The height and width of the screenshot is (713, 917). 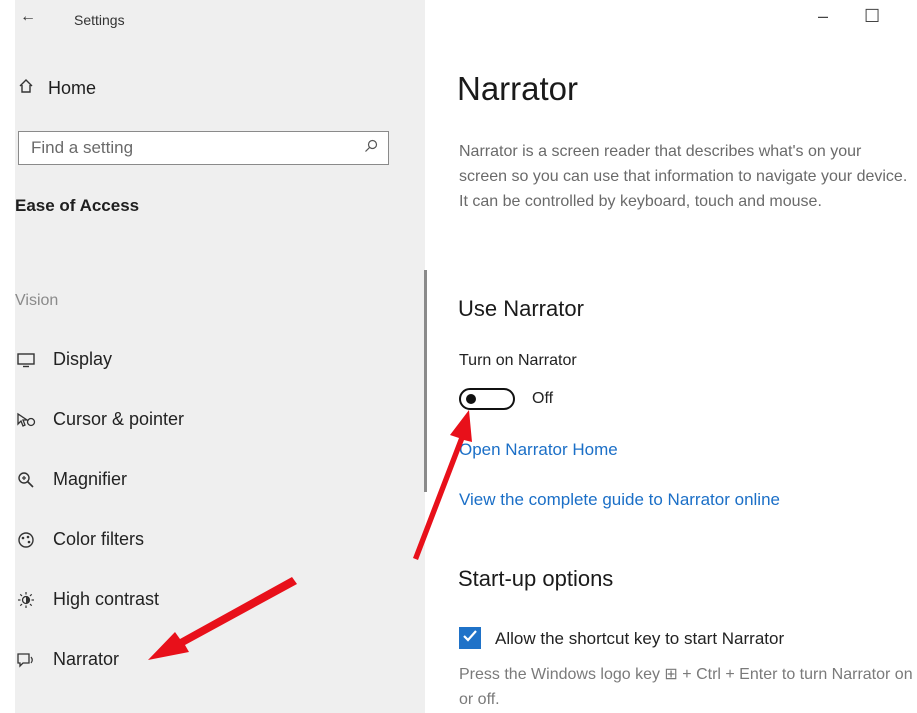 I want to click on sidebar-item-home: Home, so click(x=57, y=88).